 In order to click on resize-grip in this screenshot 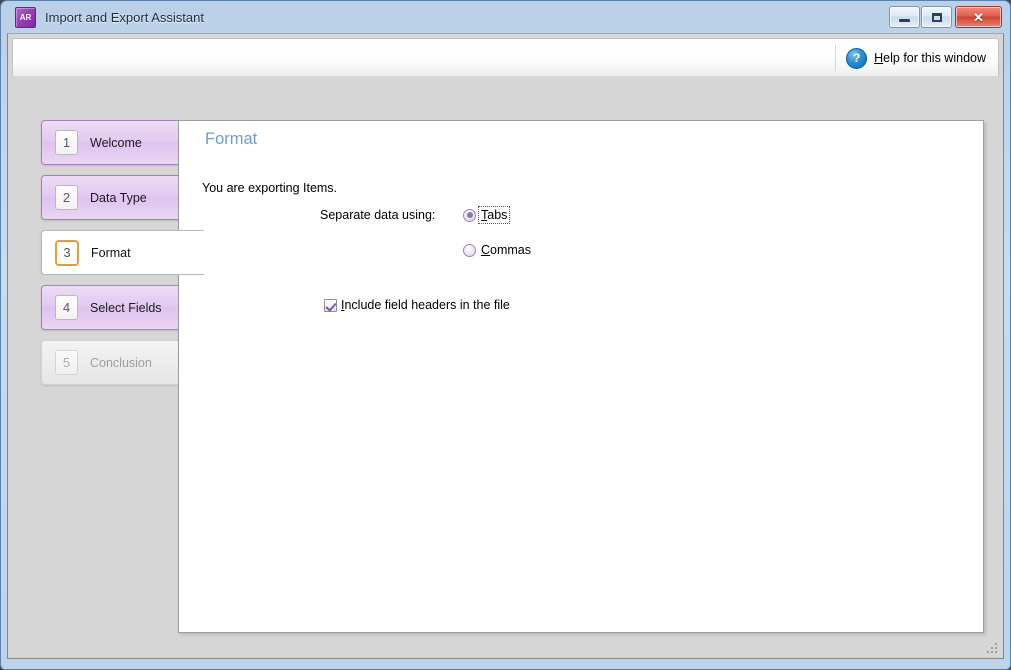, I will do `click(992, 648)`.